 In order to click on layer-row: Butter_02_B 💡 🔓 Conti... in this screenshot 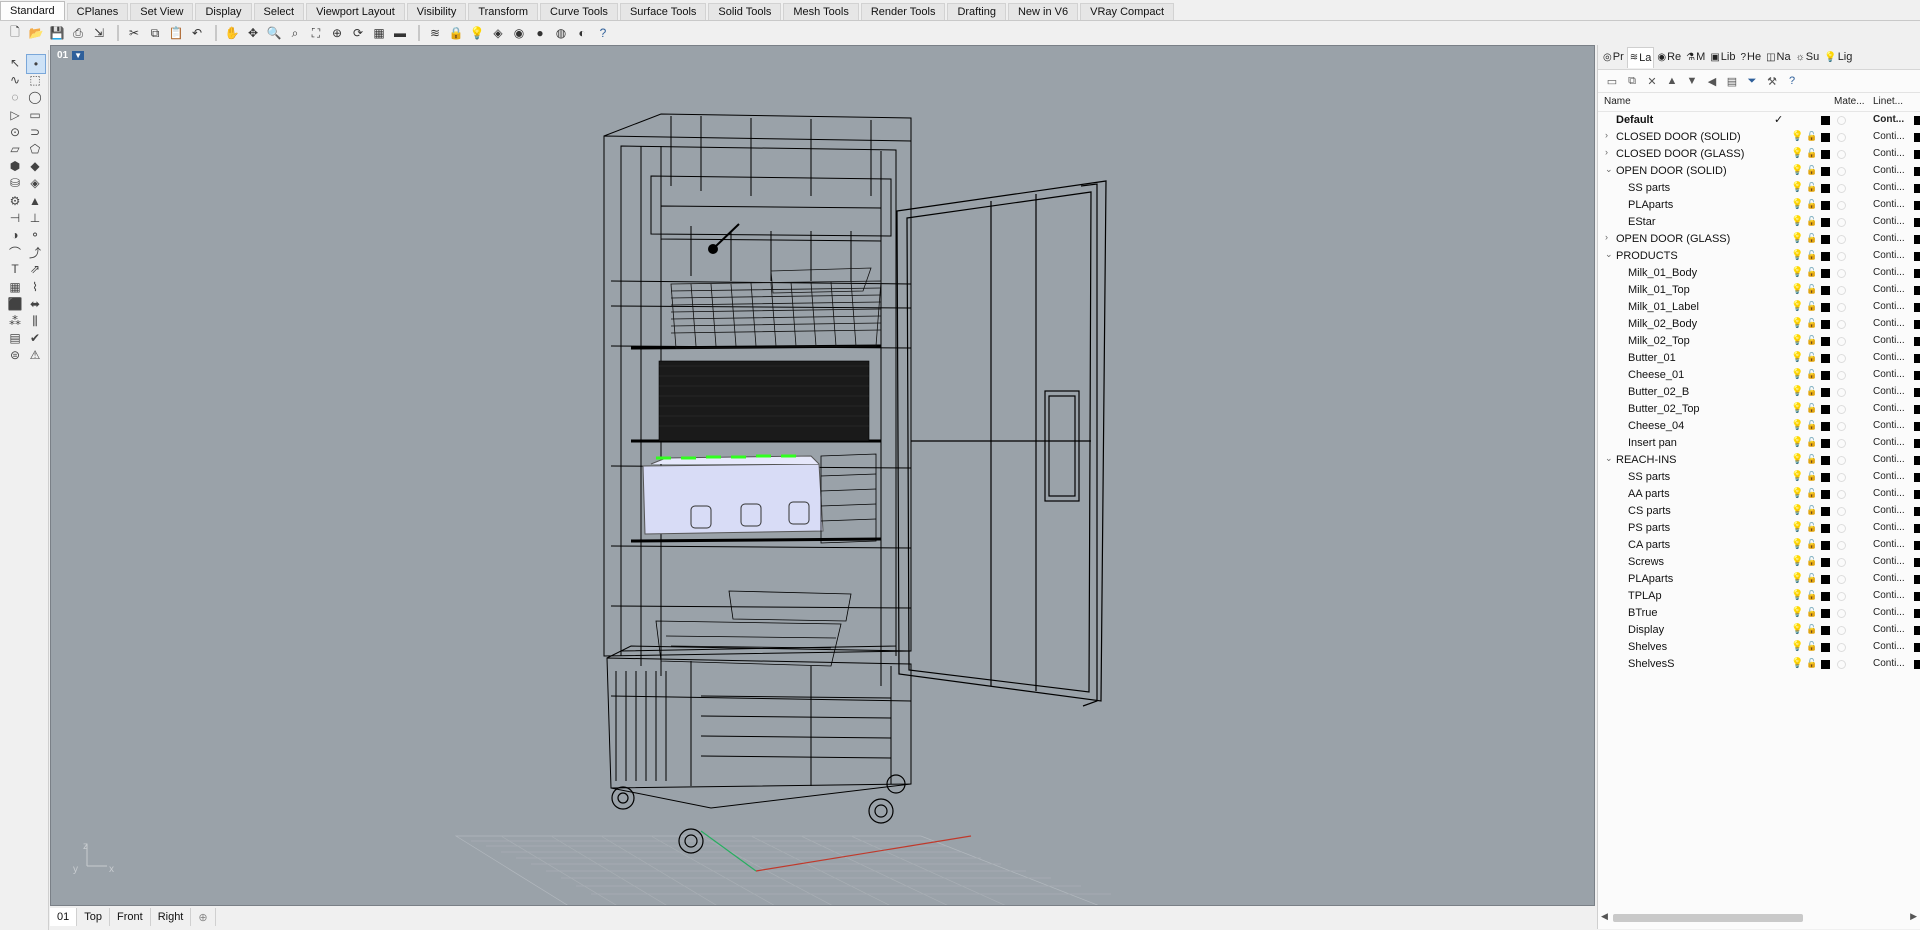, I will do `click(1759, 392)`.